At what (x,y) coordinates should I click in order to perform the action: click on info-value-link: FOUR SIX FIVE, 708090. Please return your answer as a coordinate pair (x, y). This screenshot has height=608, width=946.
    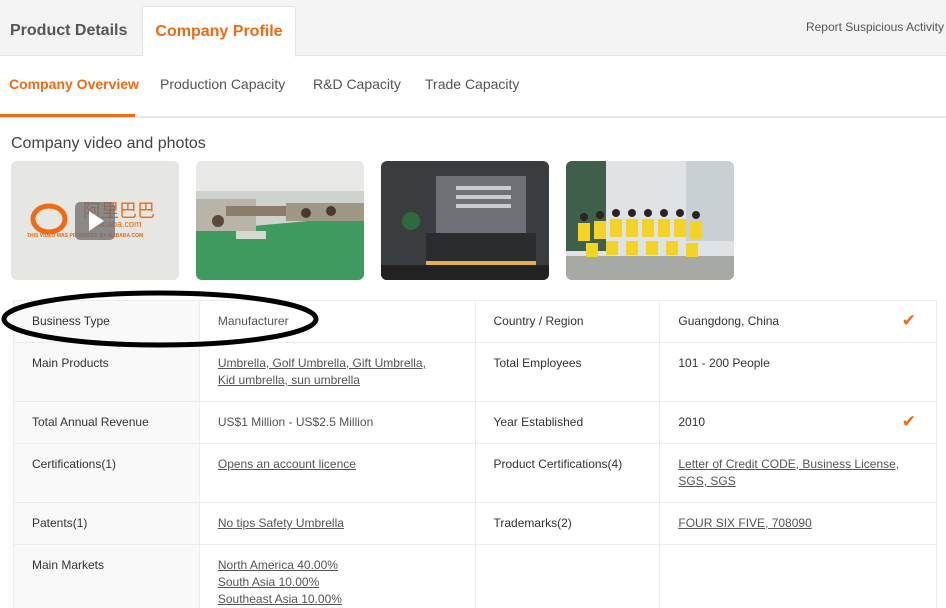
    Looking at the image, I should click on (744, 523).